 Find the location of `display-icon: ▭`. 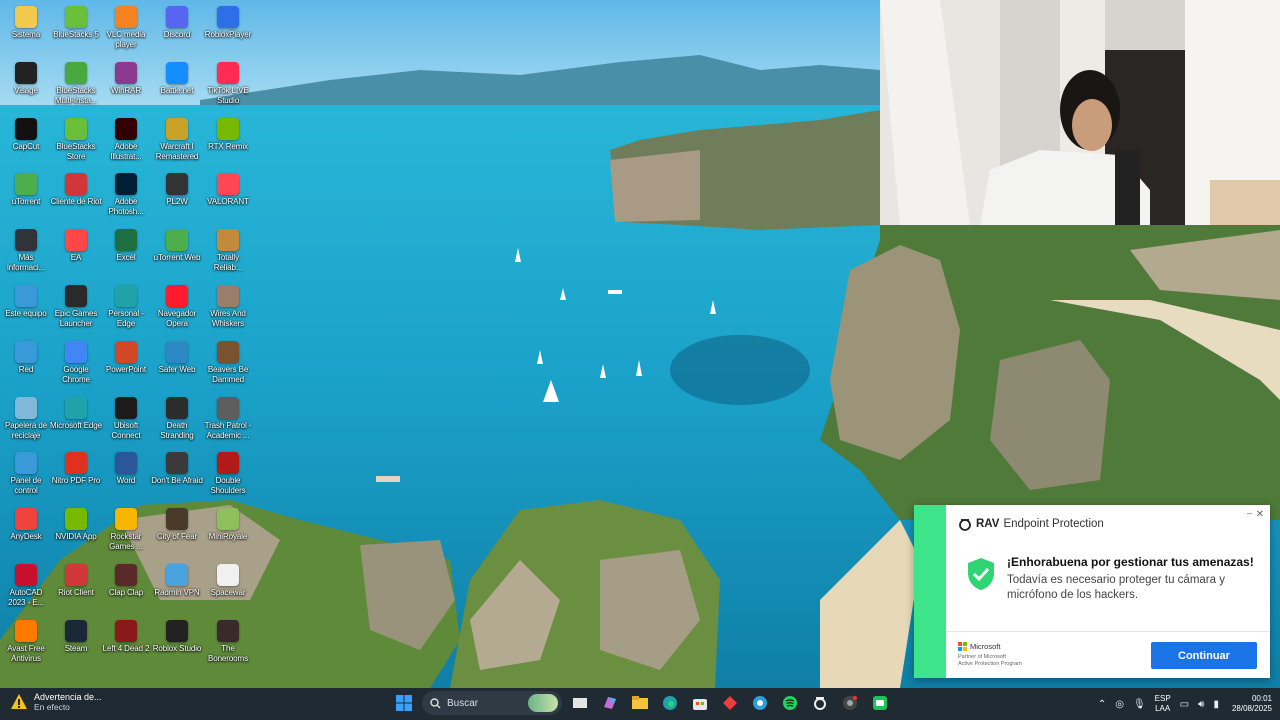

display-icon: ▭ is located at coordinates (1184, 704).